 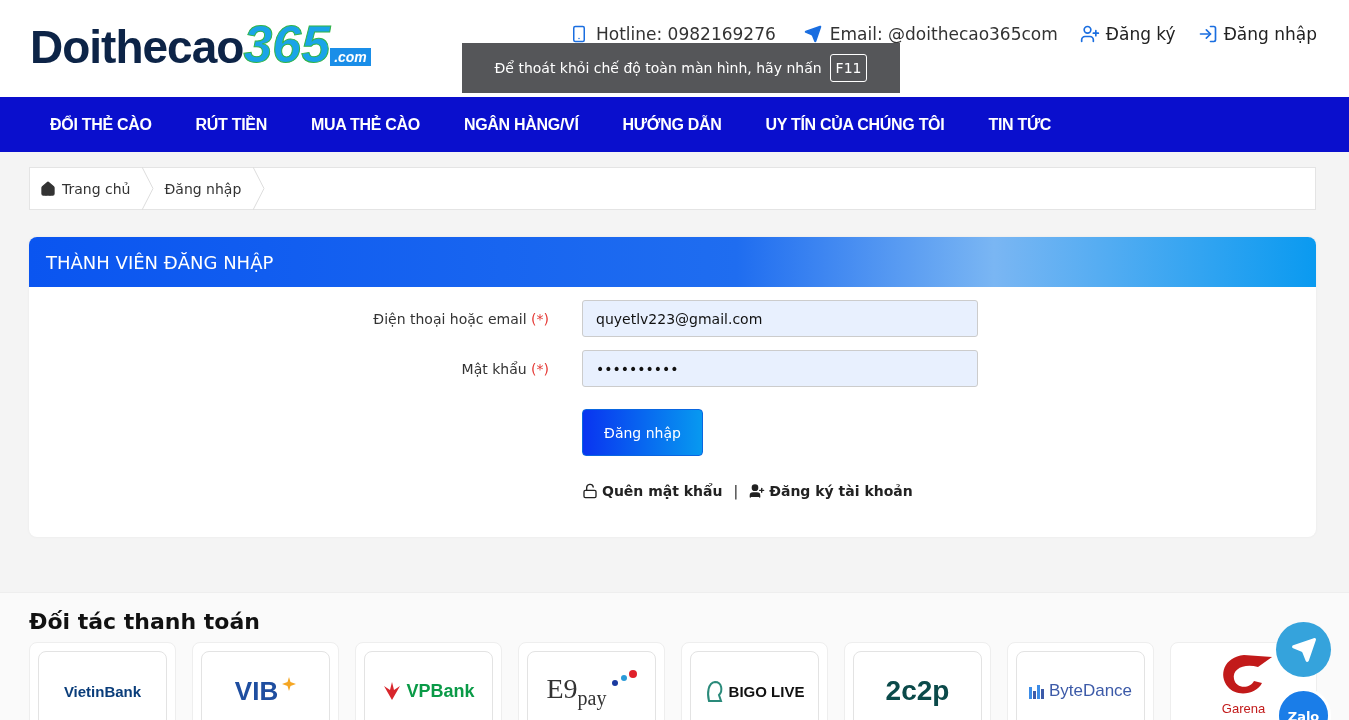 What do you see at coordinates (576, 691) in the screenshot?
I see `partner-logo-text: E9$_{pay}$` at bounding box center [576, 691].